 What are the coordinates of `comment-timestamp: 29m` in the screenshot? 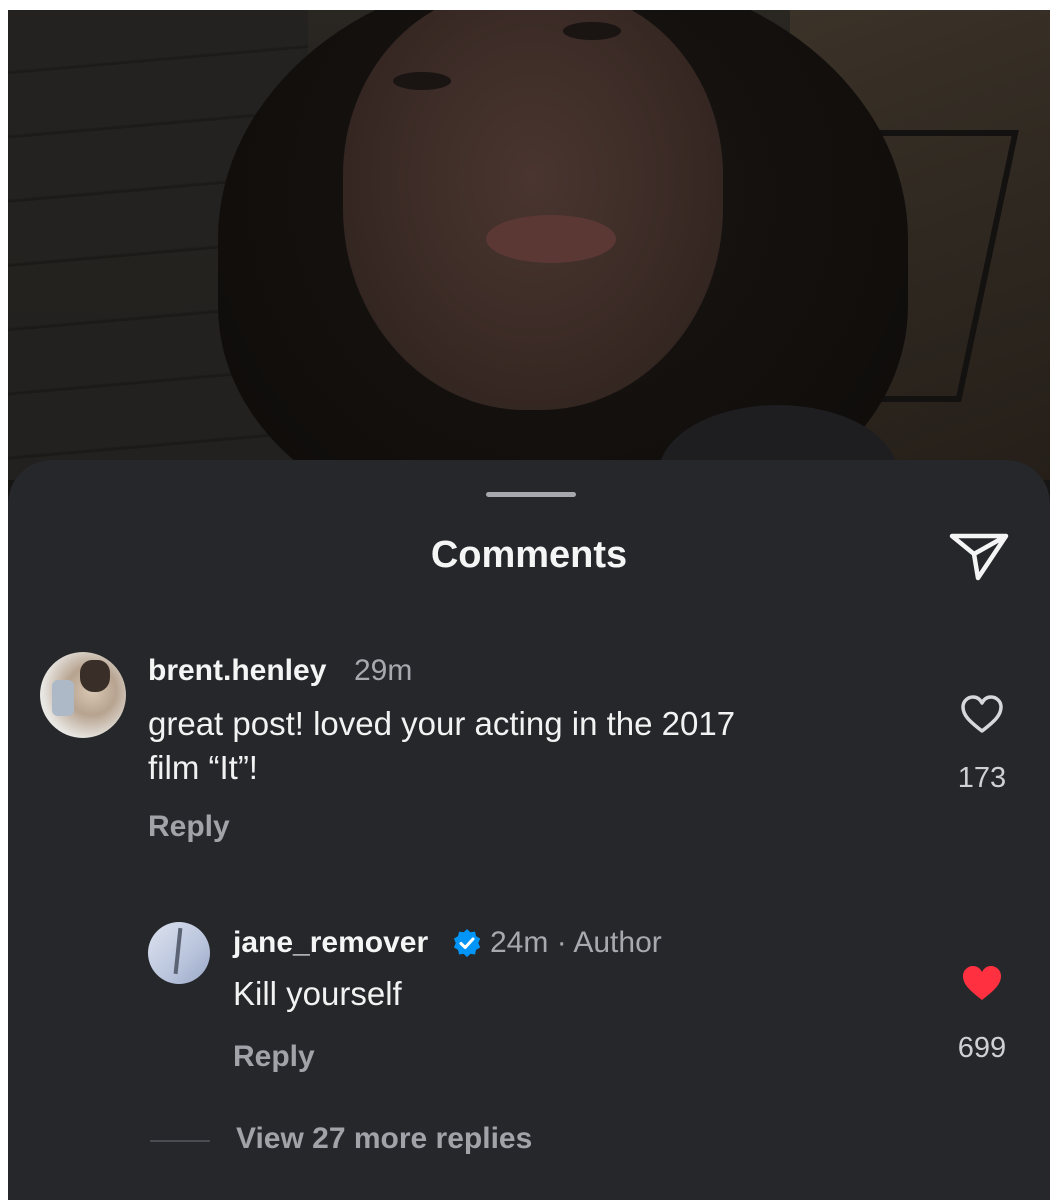 It's located at (383, 670).